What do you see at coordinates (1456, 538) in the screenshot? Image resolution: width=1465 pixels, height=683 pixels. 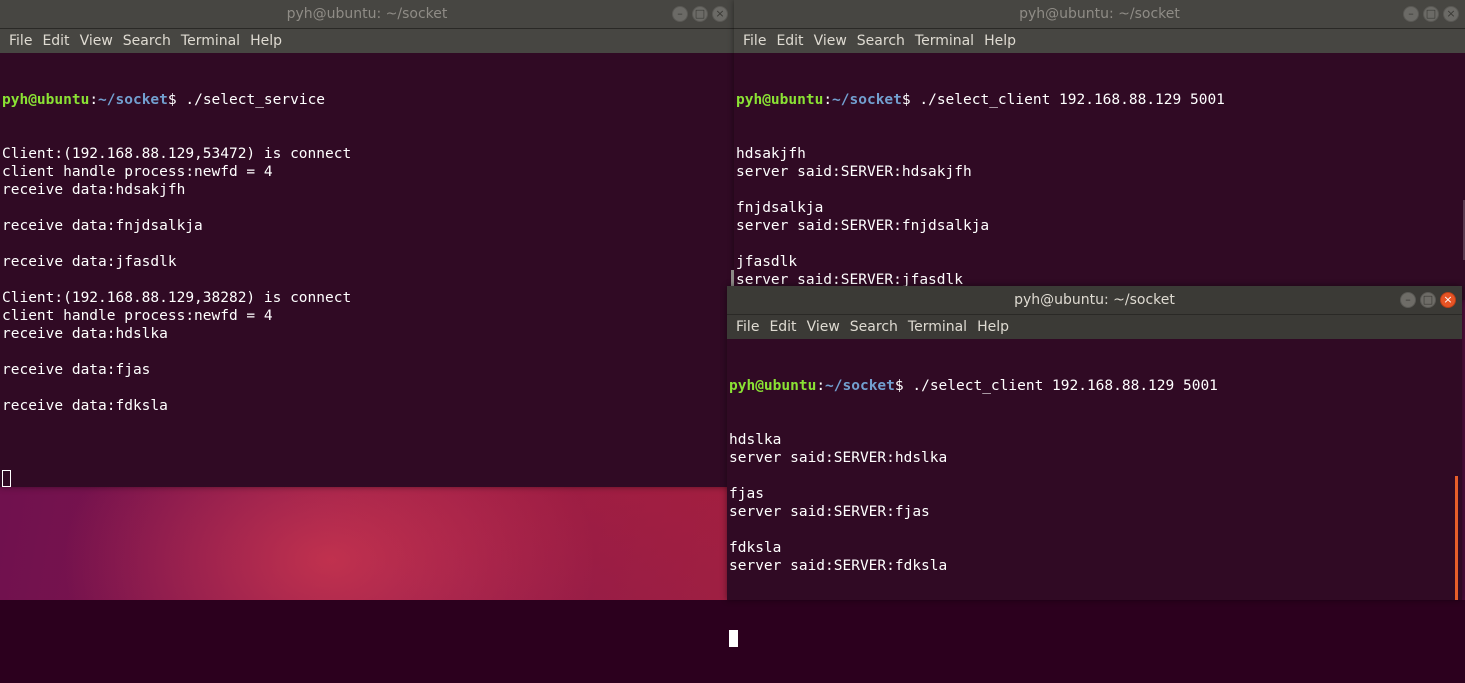 I see `scrollbar-thumb` at bounding box center [1456, 538].